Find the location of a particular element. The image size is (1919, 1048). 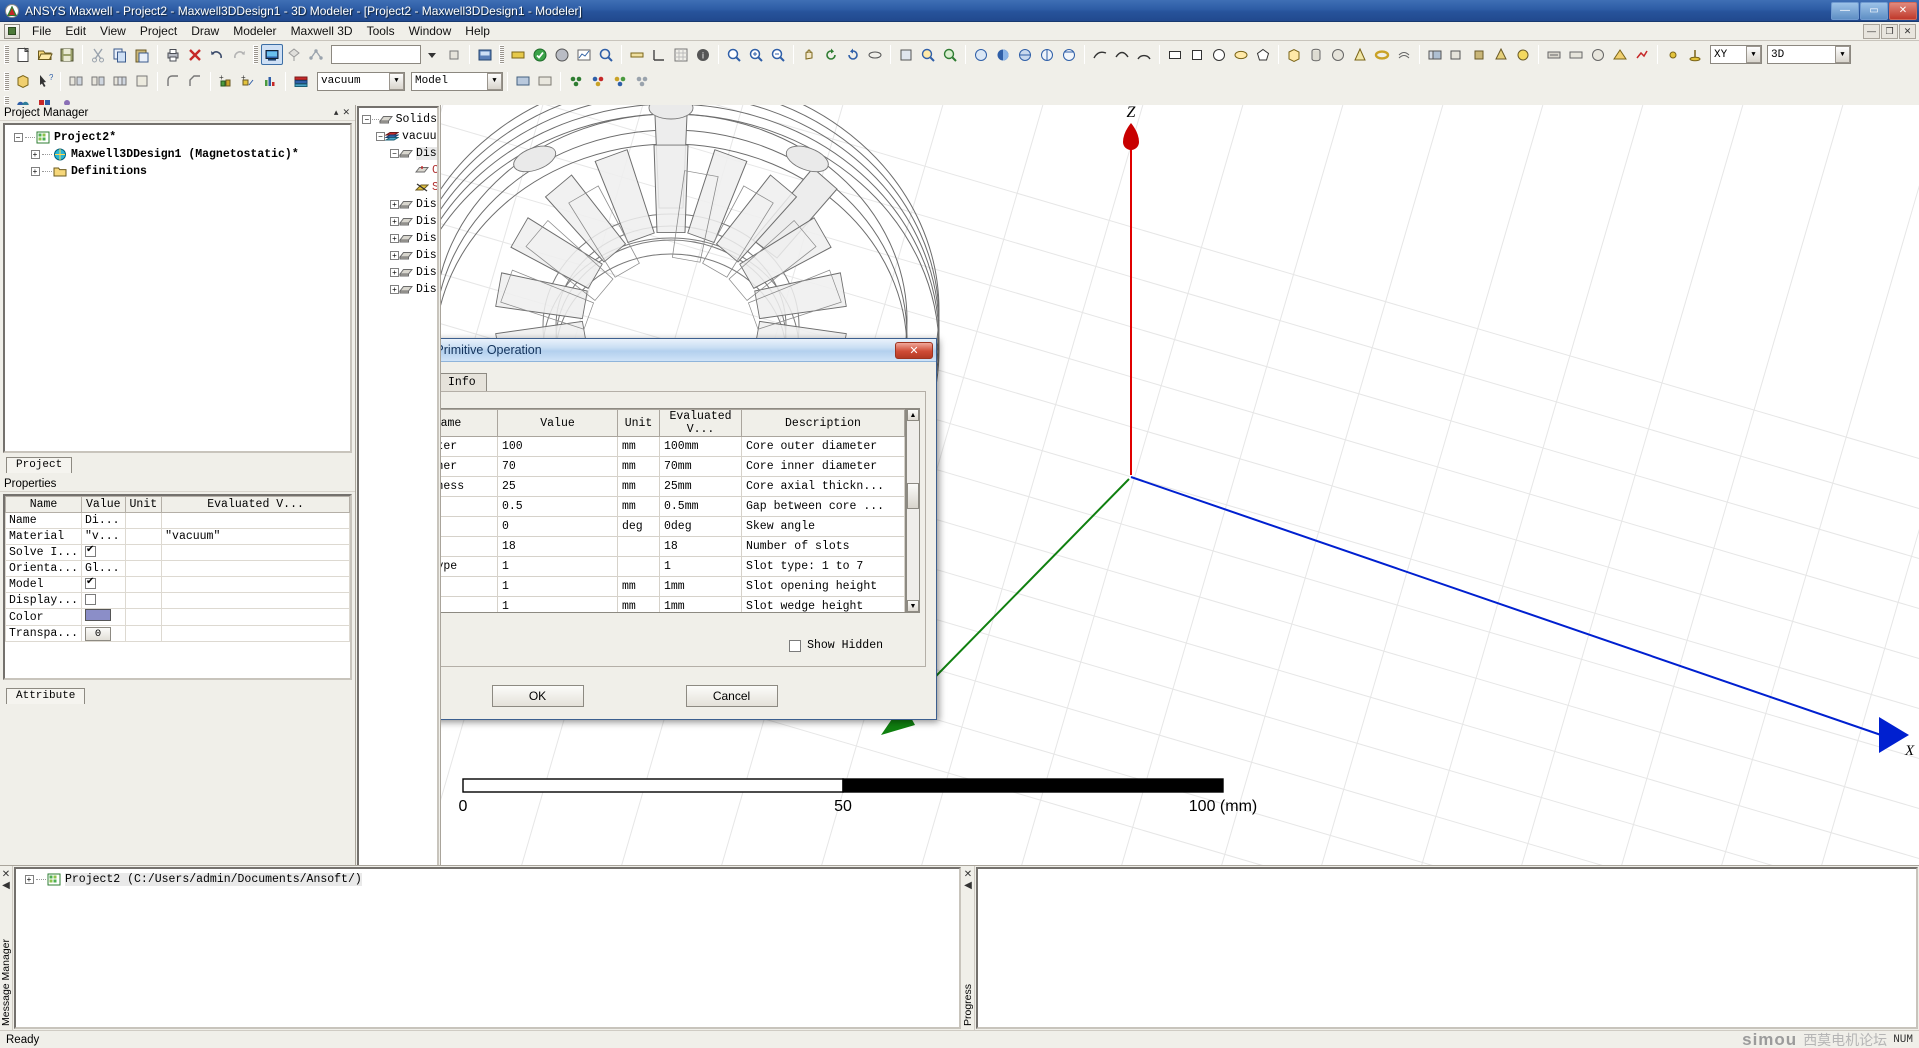

table-row: Slots 18 18 Number of slots is located at coordinates (673, 546).